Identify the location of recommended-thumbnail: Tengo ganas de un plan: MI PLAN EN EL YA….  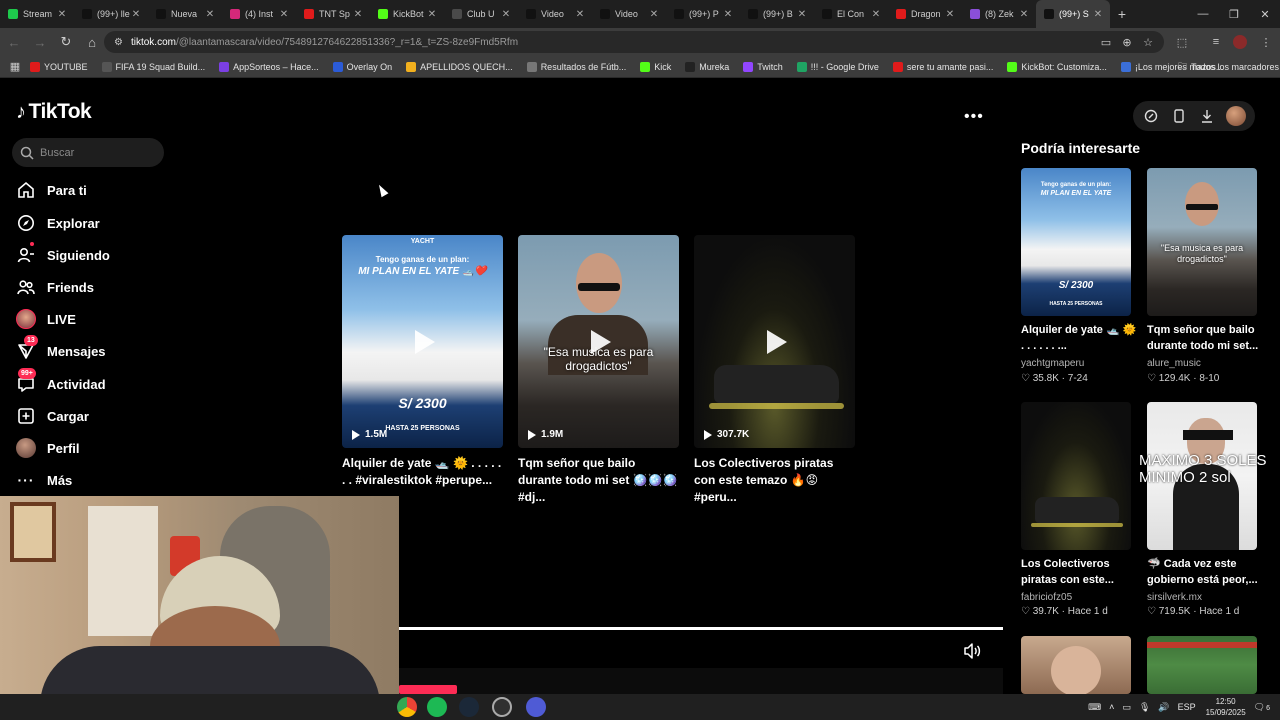
(1076, 242).